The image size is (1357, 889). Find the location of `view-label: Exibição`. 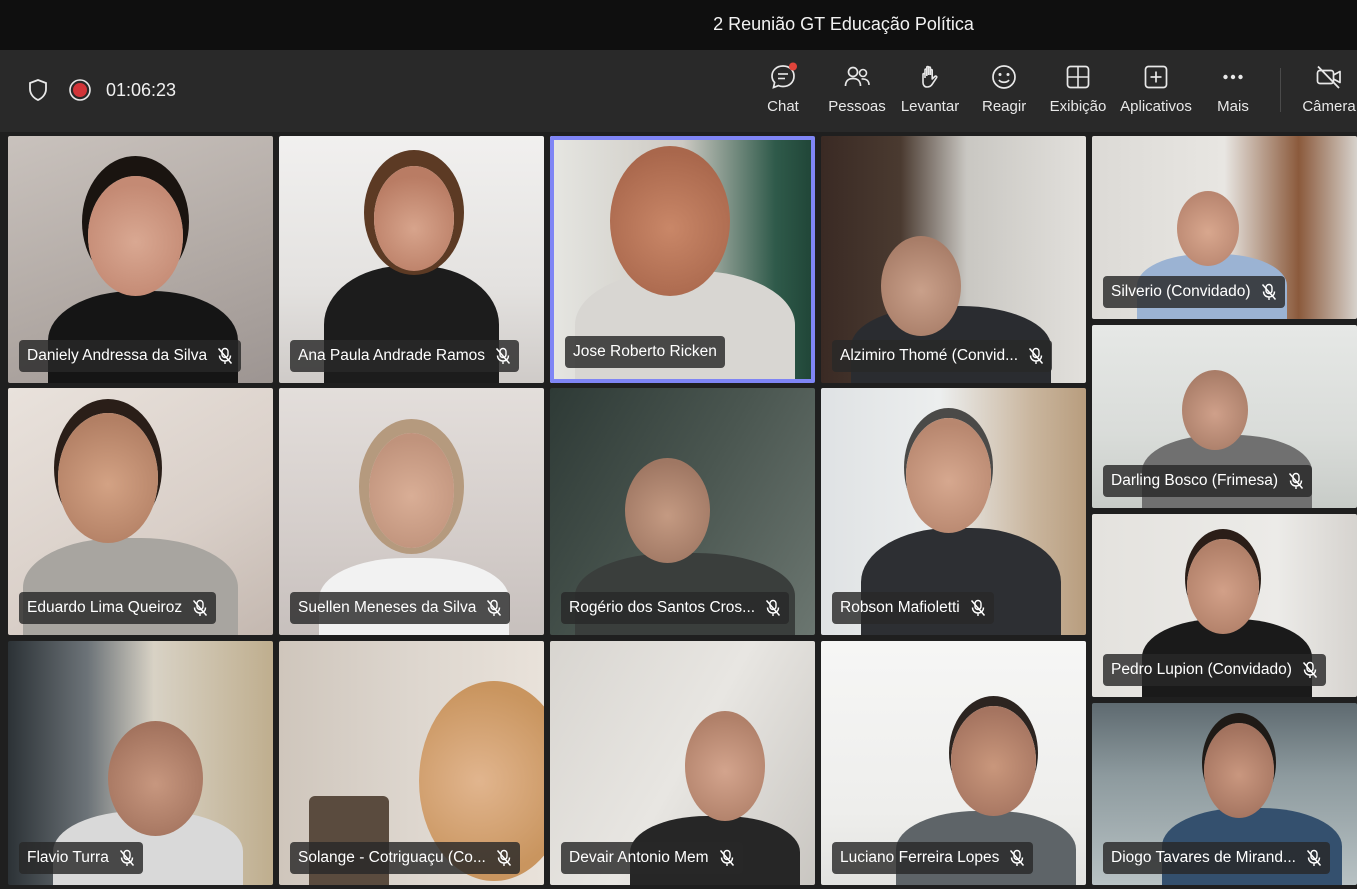

view-label: Exibição is located at coordinates (1078, 106).